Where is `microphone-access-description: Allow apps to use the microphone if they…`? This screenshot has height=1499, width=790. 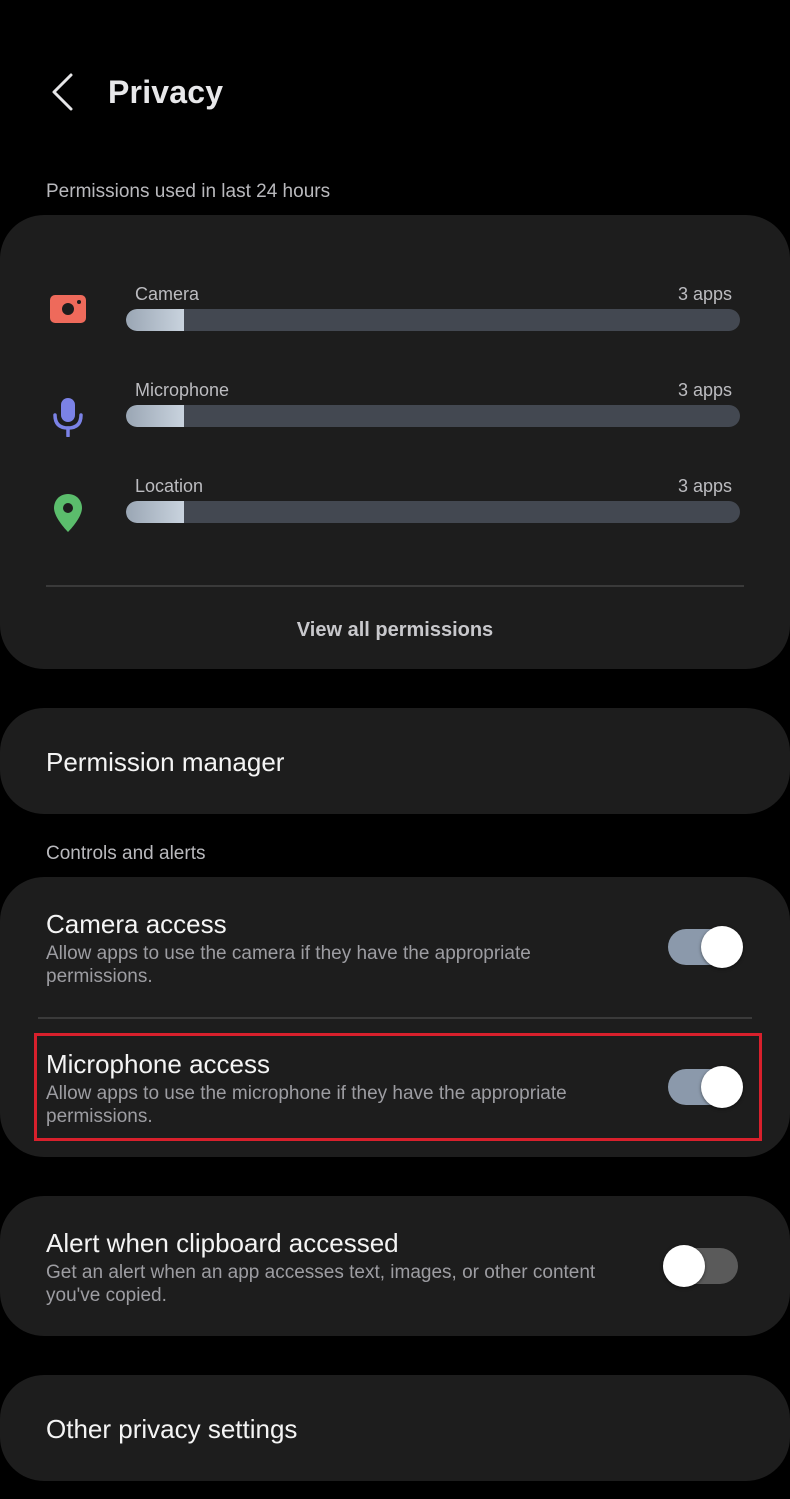 microphone-access-description: Allow apps to use the microphone if they… is located at coordinates (306, 1105).